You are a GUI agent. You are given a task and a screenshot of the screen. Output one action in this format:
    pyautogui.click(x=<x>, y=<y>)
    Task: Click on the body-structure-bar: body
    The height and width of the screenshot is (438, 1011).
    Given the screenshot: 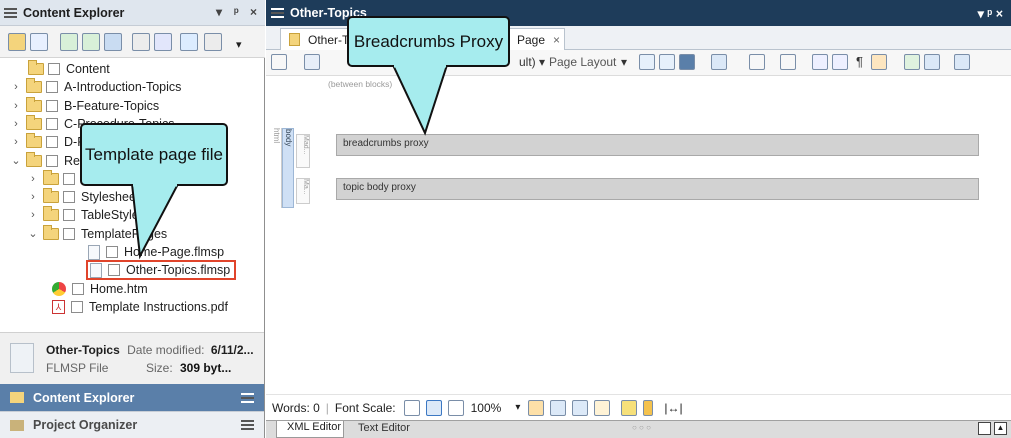 What is the action you would take?
    pyautogui.click(x=288, y=168)
    